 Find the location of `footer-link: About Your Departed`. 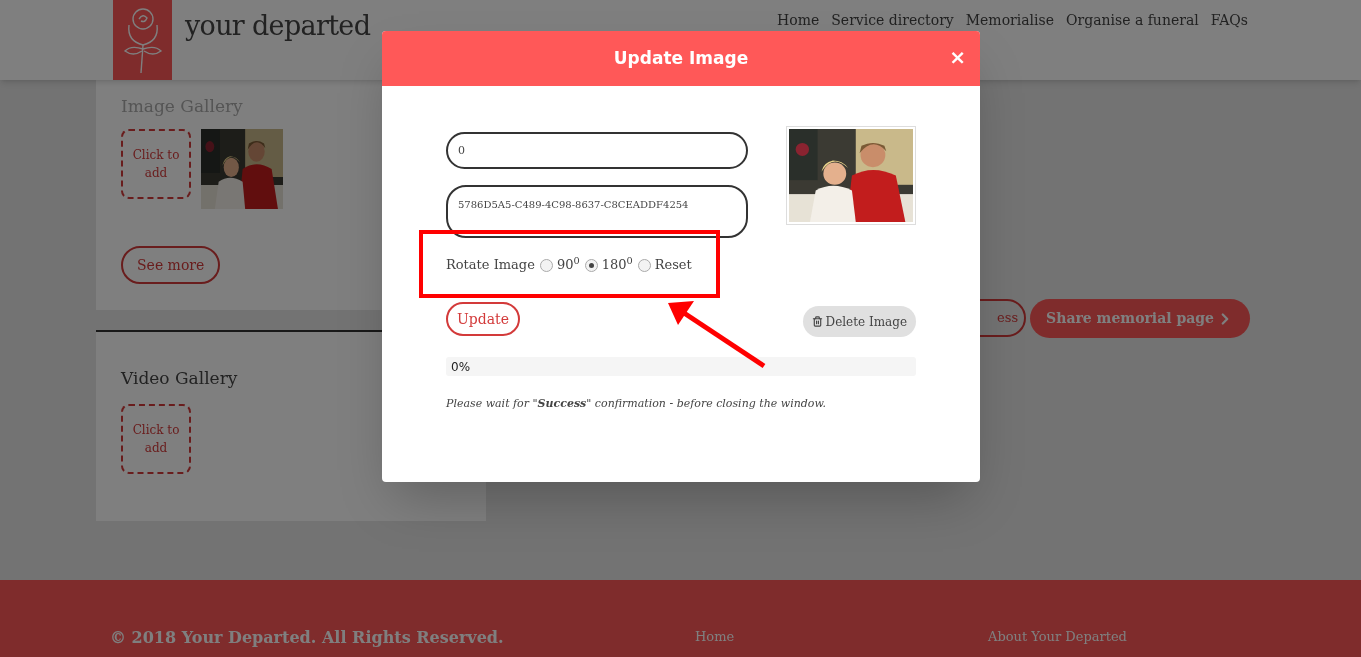

footer-link: About Your Departed is located at coordinates (1057, 636).